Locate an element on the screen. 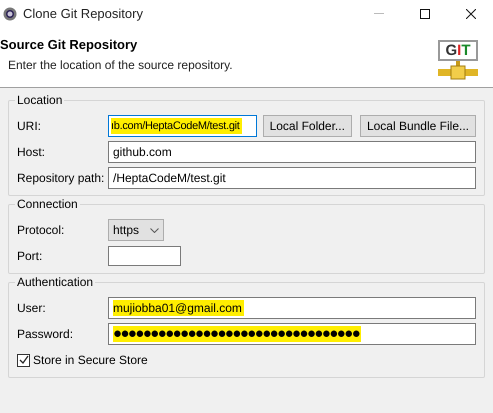 This screenshot has height=413, width=493. field-label: Repository path: is located at coordinates (61, 178).